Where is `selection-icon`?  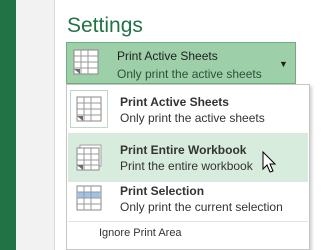 selection-icon is located at coordinates (89, 198).